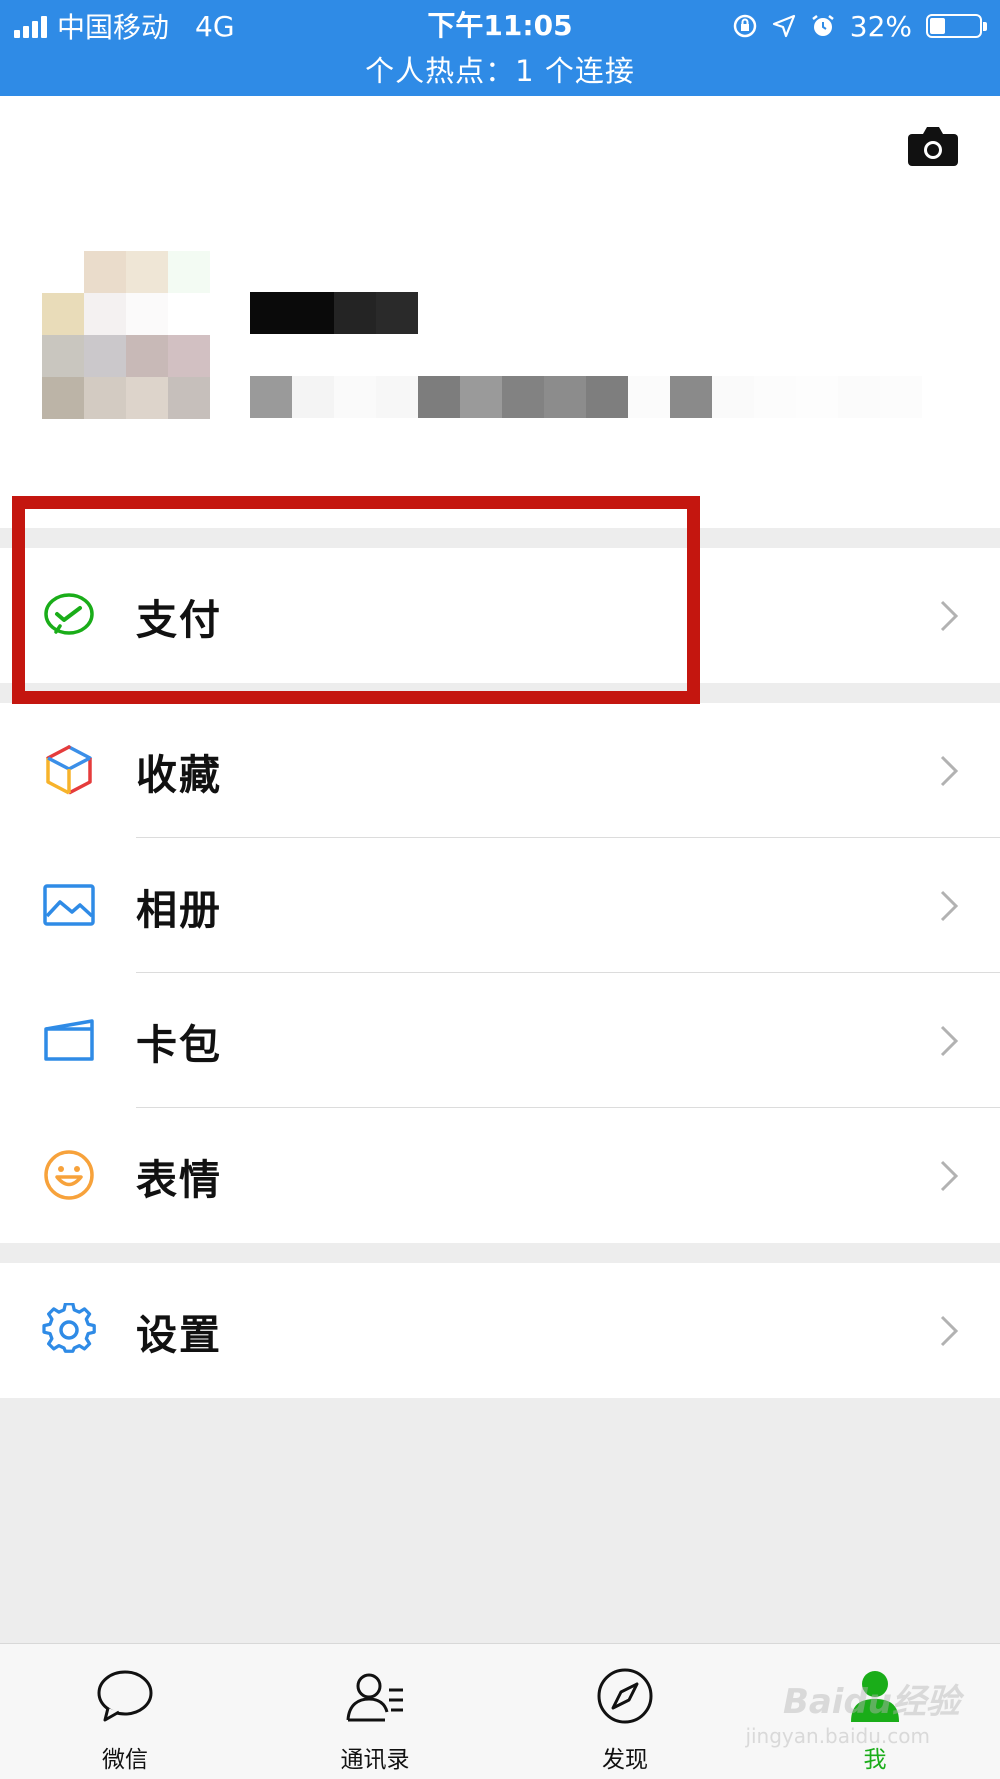 The height and width of the screenshot is (1779, 1000). I want to click on tab-me: 我, so click(875, 1711).